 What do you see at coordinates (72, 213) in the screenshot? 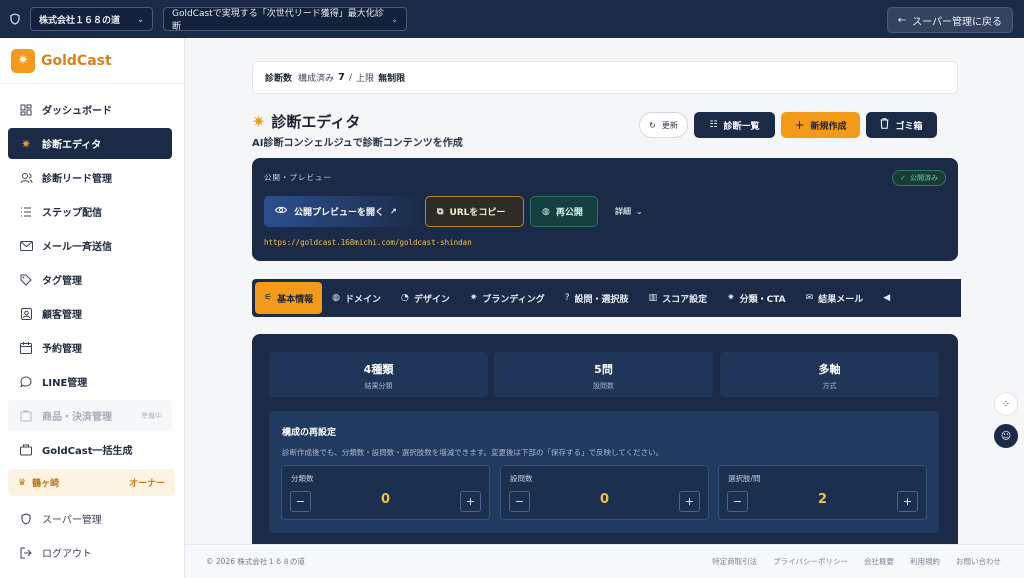
I see `sidebar-item-label: ステップ配信` at bounding box center [72, 213].